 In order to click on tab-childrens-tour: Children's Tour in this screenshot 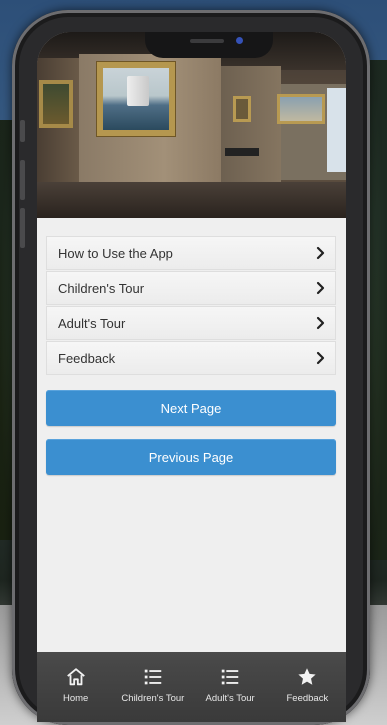, I will do `click(152, 687)`.